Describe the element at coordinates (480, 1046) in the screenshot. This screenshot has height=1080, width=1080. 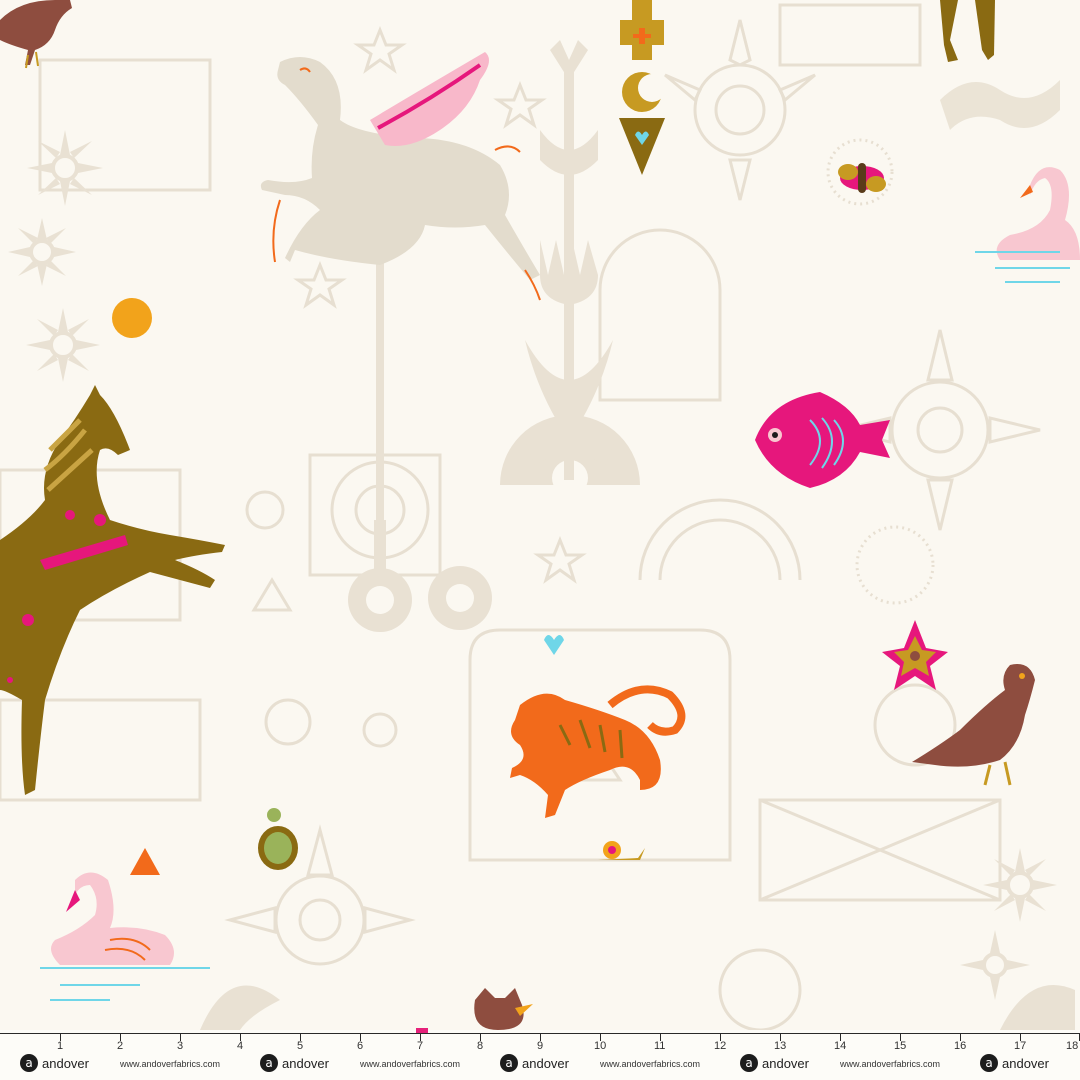
I see `ruler-number: 8` at that location.